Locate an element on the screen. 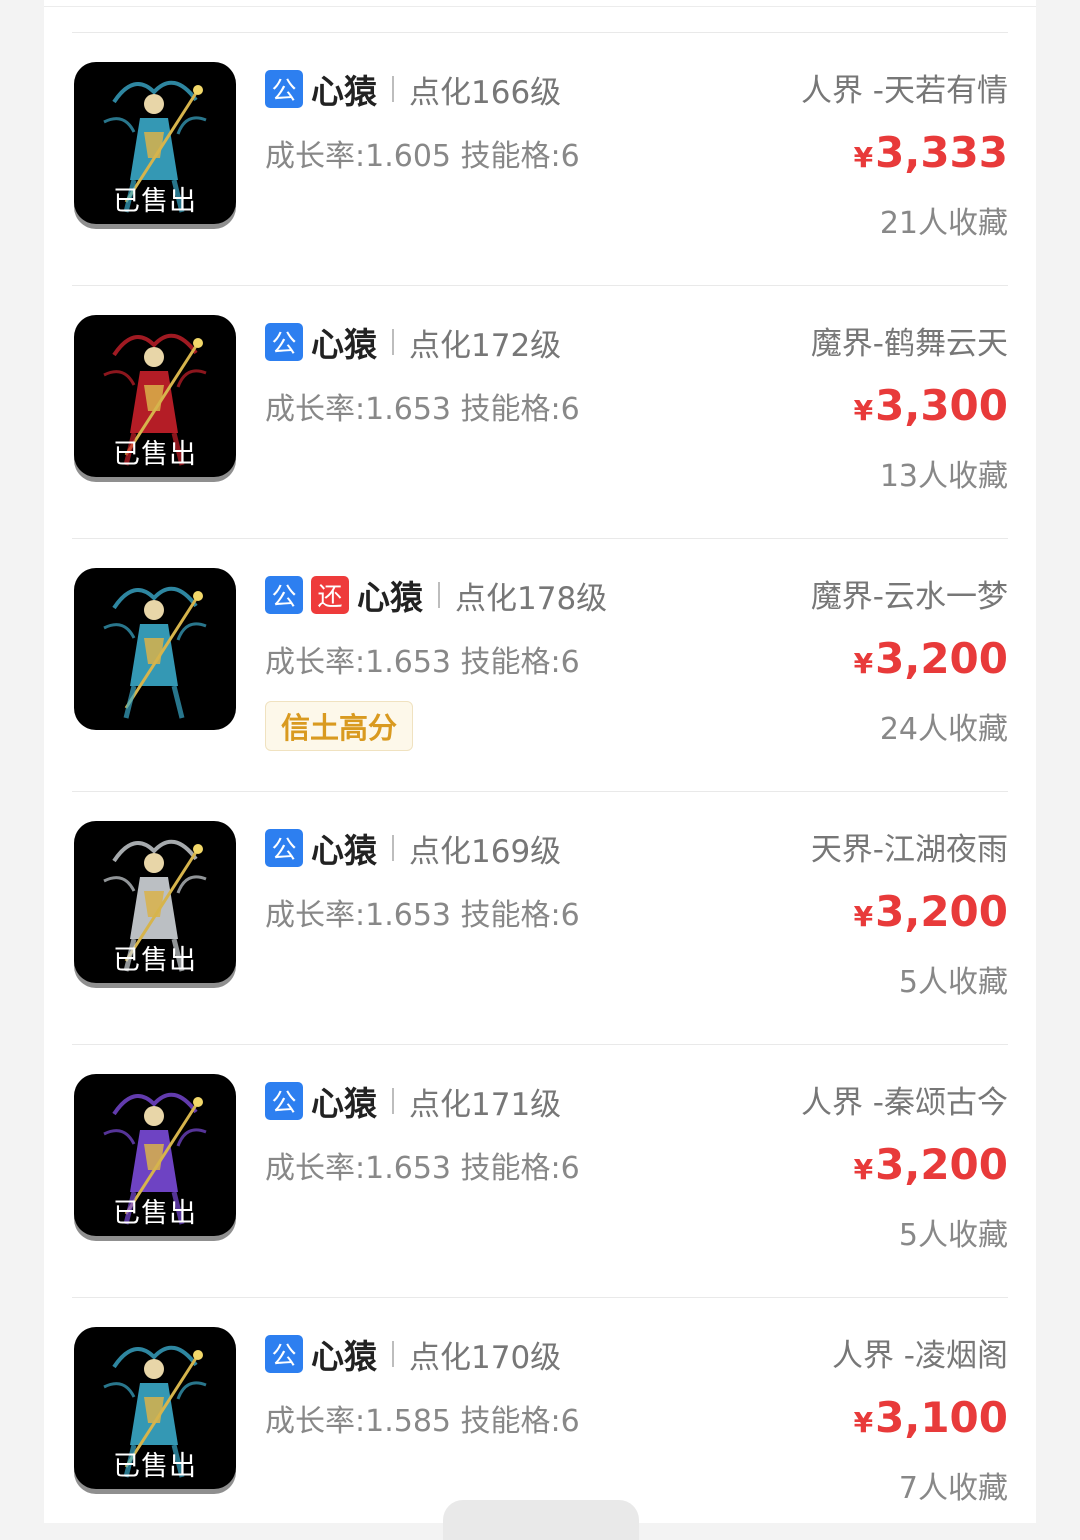 This screenshot has width=1080, height=1540. server-name: 人界 -天若有情 is located at coordinates (904, 91).